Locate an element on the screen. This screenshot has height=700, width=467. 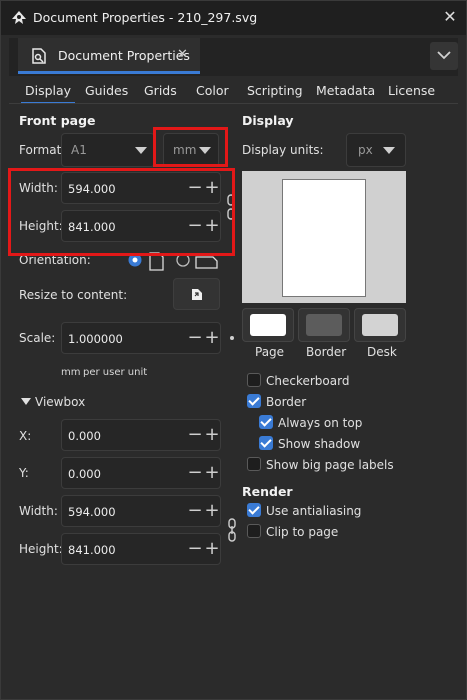
scale-spinner: 1.000000 − + is located at coordinates (141, 338).